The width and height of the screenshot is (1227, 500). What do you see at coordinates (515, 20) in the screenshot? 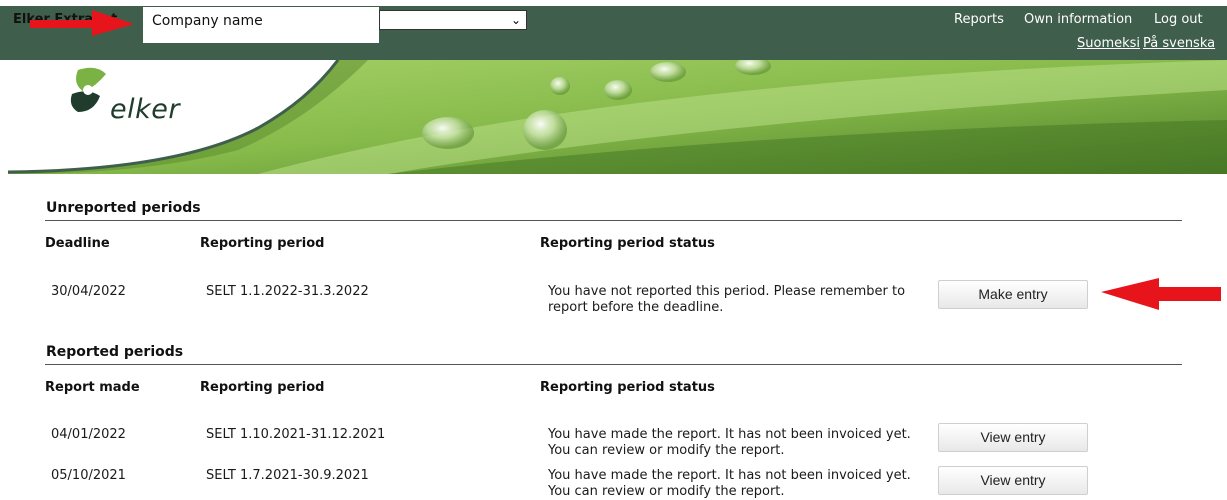
I see `chevron-down-icon: ⌄` at bounding box center [515, 20].